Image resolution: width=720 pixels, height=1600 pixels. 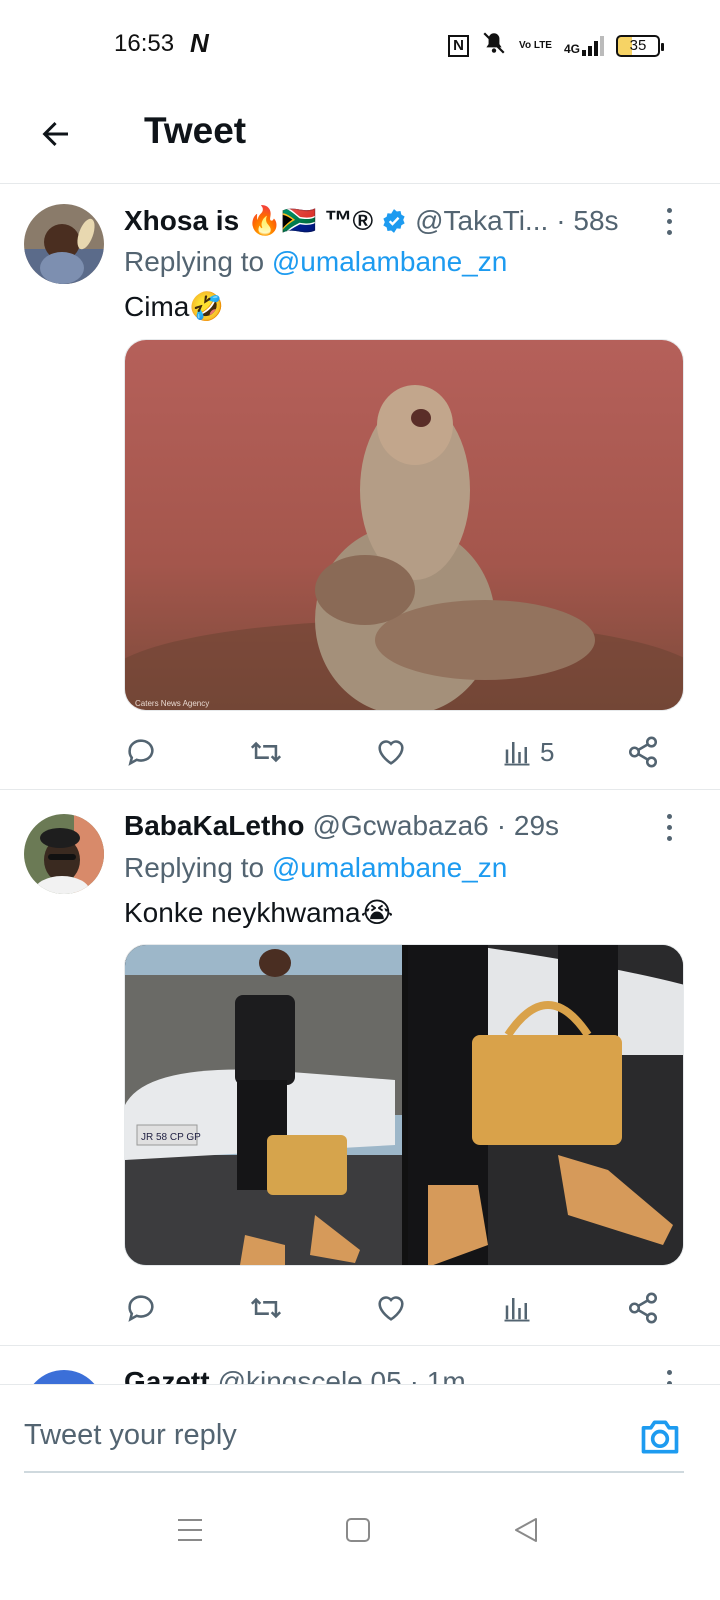 I want to click on square-icon, so click(x=358, y=1530).